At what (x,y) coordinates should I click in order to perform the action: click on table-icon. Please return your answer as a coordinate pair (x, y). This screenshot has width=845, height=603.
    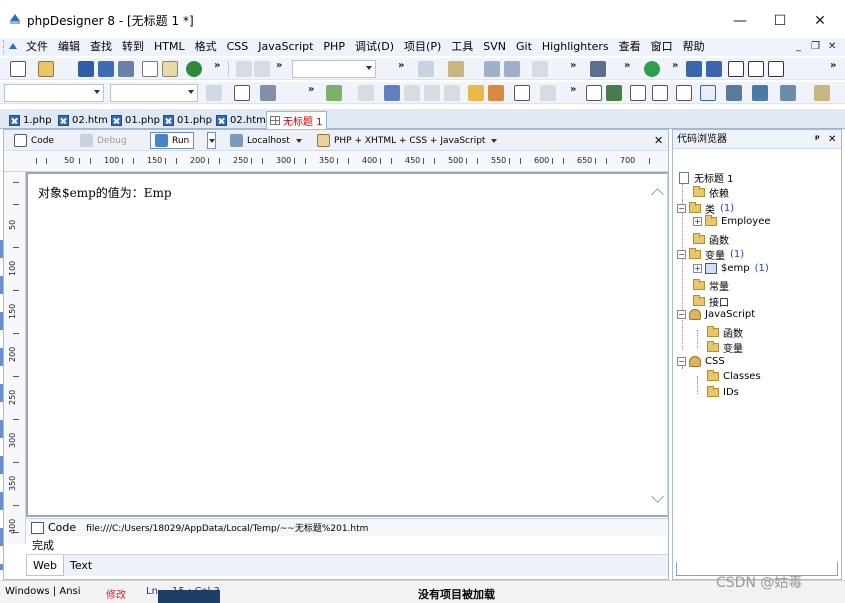
    Looking at the image, I should click on (638, 93).